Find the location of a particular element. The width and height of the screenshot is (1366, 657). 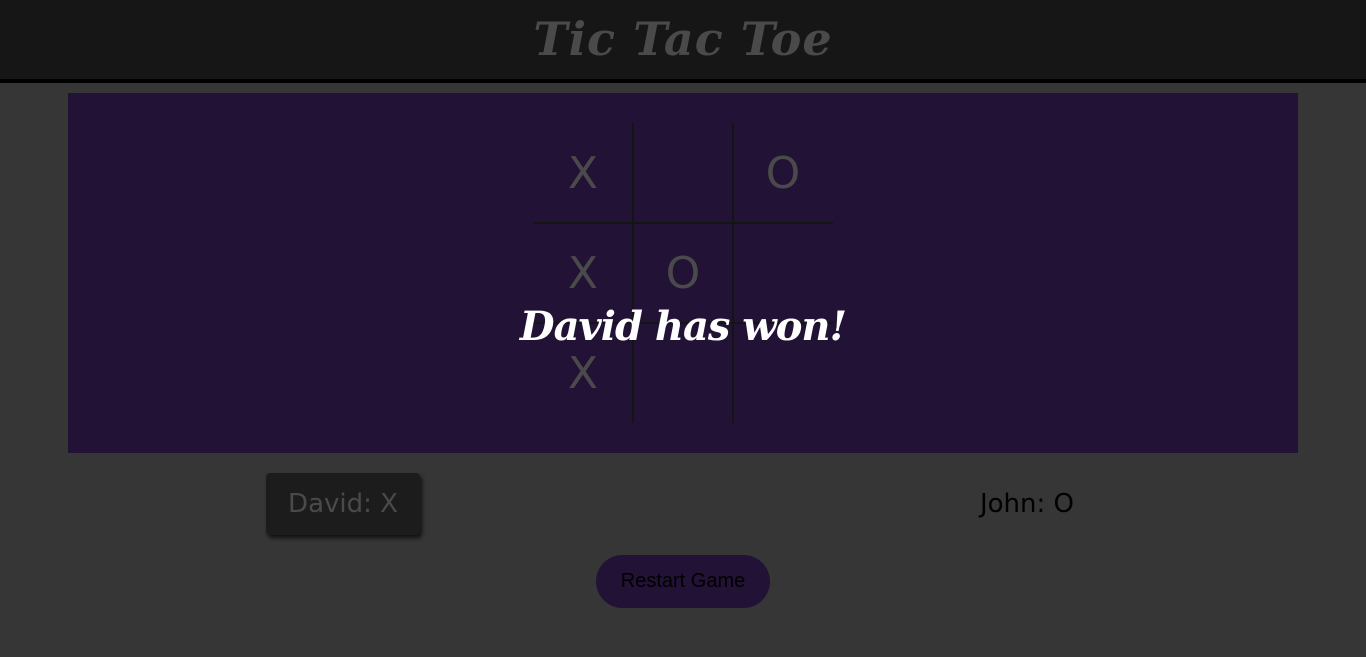

game-grid: X O X O X is located at coordinates (683, 273).